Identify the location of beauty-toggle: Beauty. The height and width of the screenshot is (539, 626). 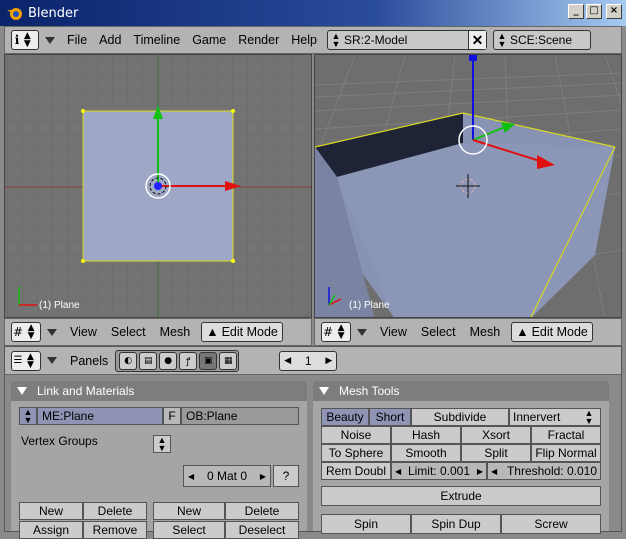
(345, 417).